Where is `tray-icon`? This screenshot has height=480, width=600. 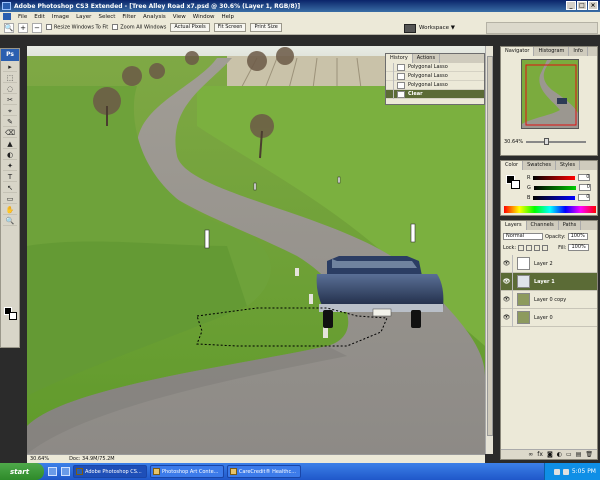
tray-icon is located at coordinates (556, 471).